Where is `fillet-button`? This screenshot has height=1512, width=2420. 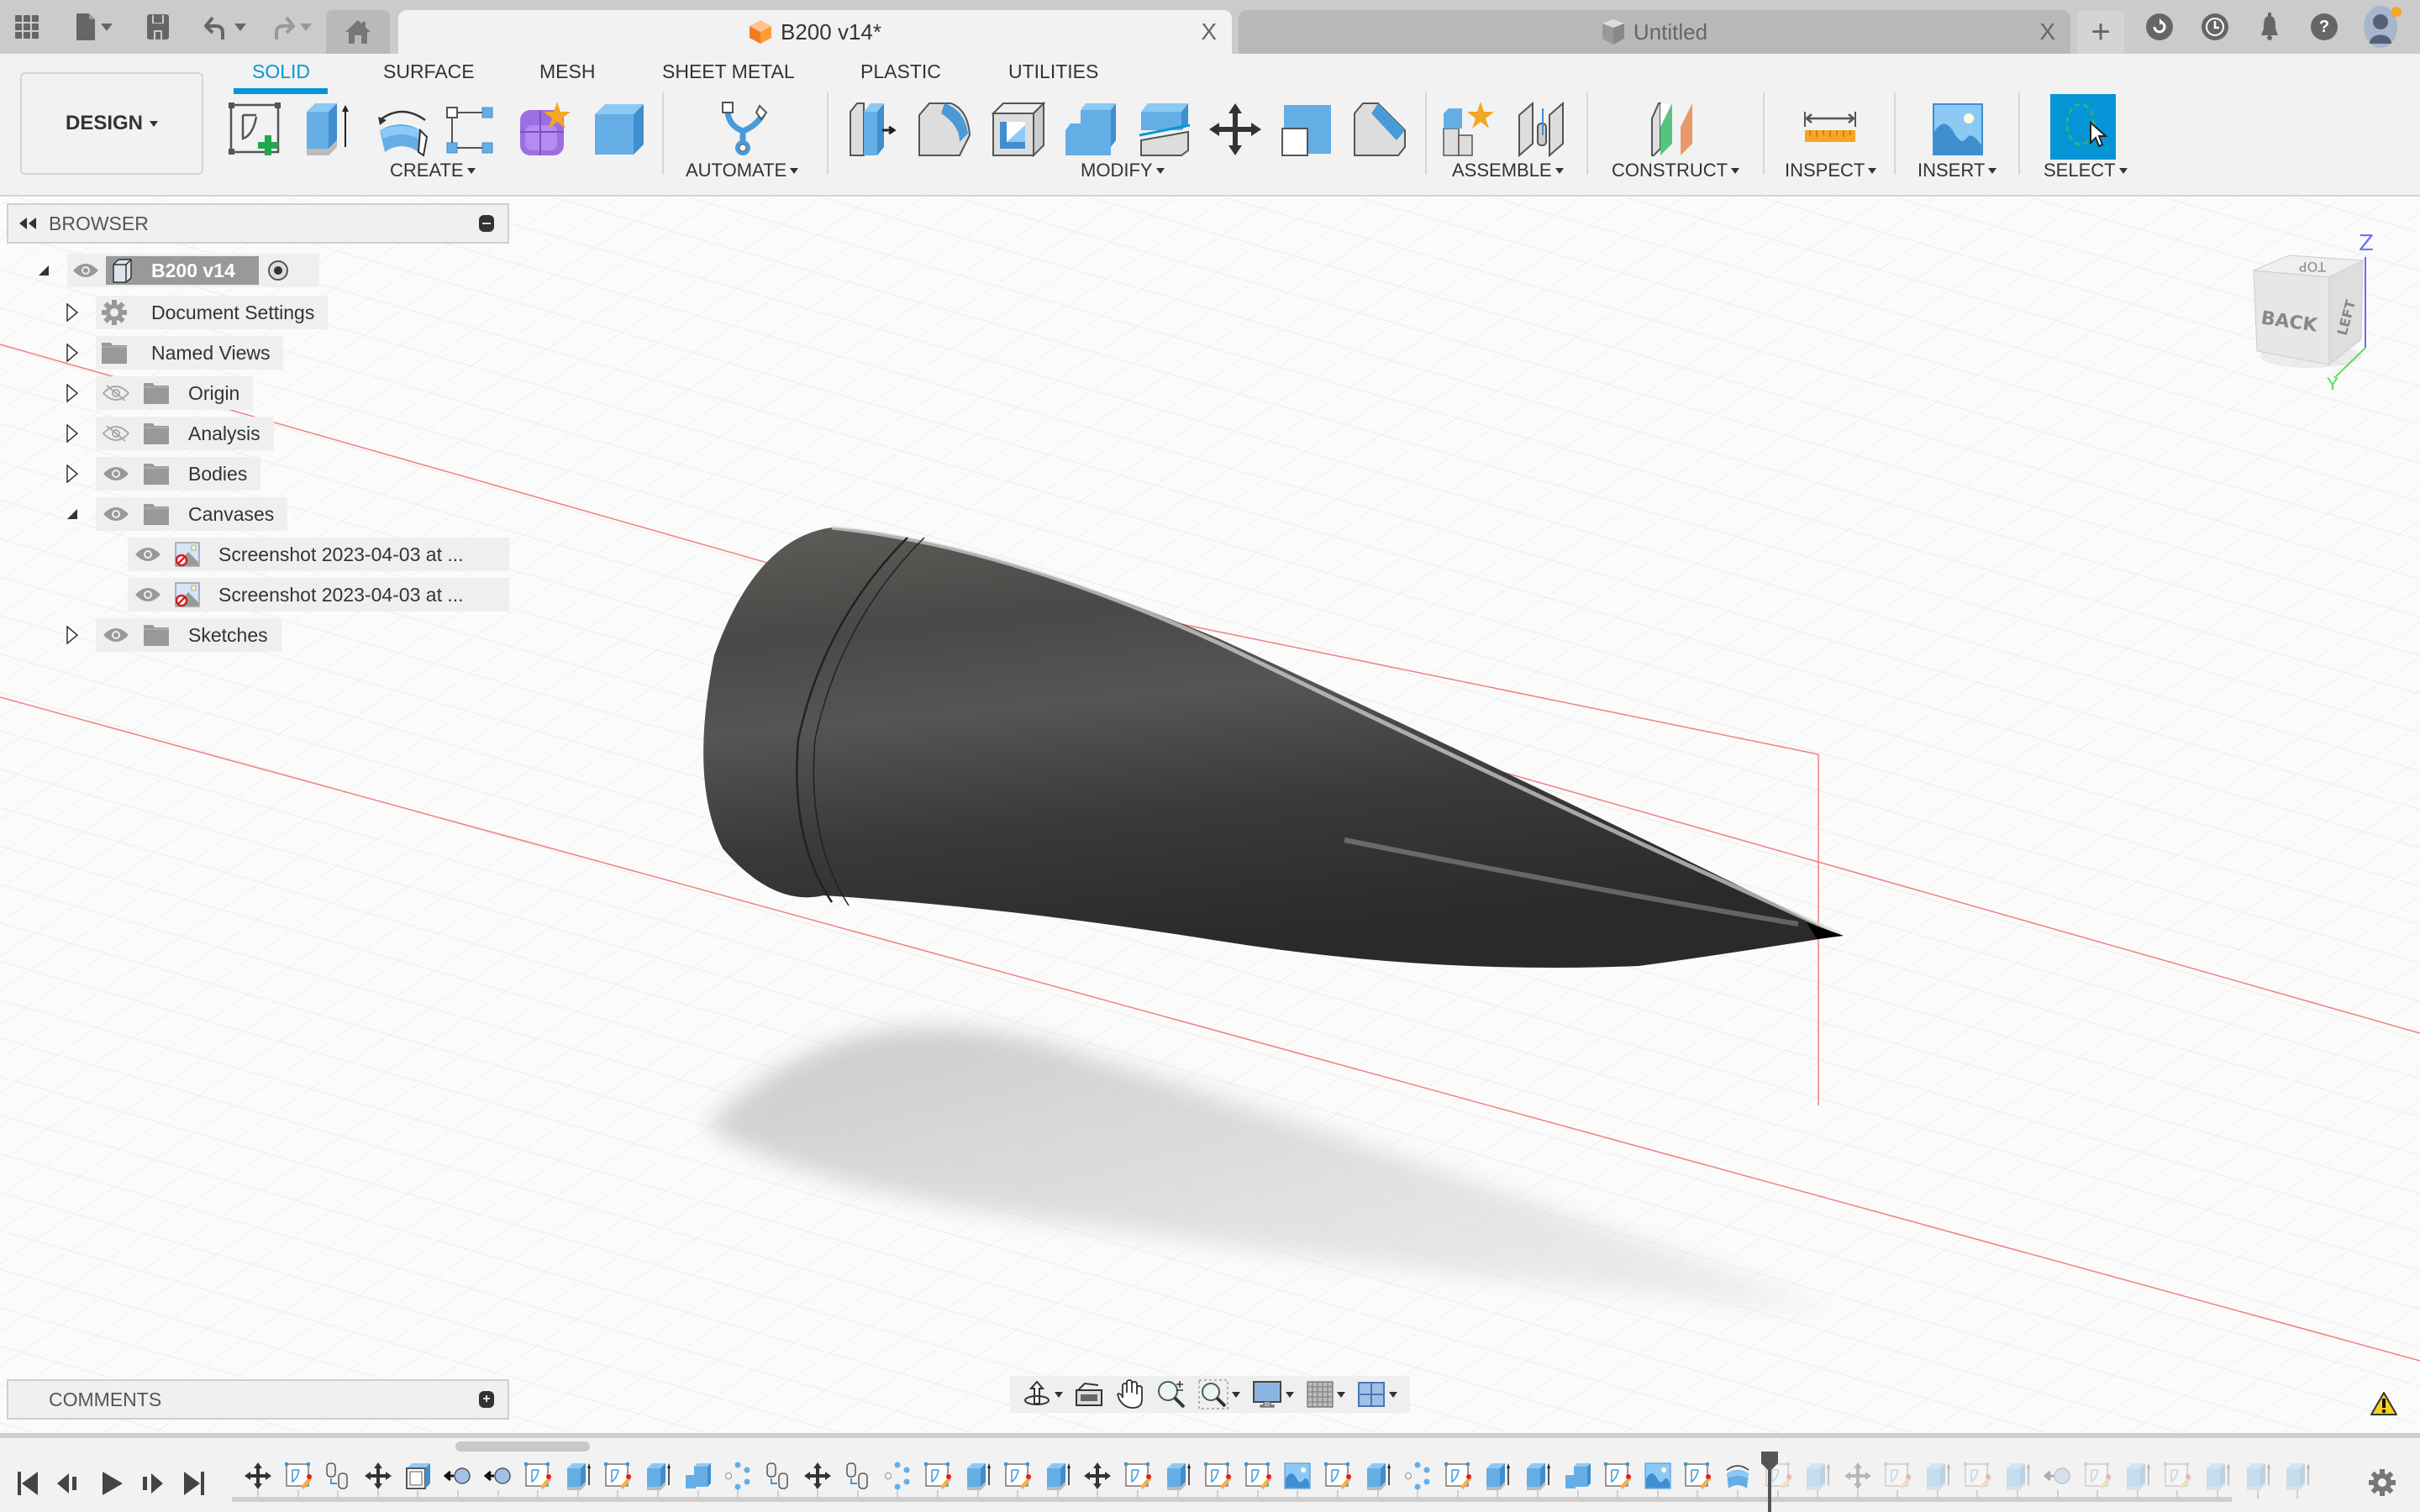
fillet-button is located at coordinates (944, 129).